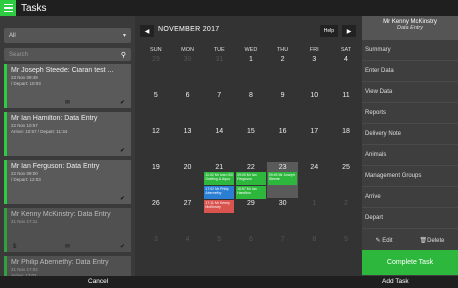 This screenshot has height=288, width=458. What do you see at coordinates (219, 59) in the screenshot?
I see `day-number: 31` at bounding box center [219, 59].